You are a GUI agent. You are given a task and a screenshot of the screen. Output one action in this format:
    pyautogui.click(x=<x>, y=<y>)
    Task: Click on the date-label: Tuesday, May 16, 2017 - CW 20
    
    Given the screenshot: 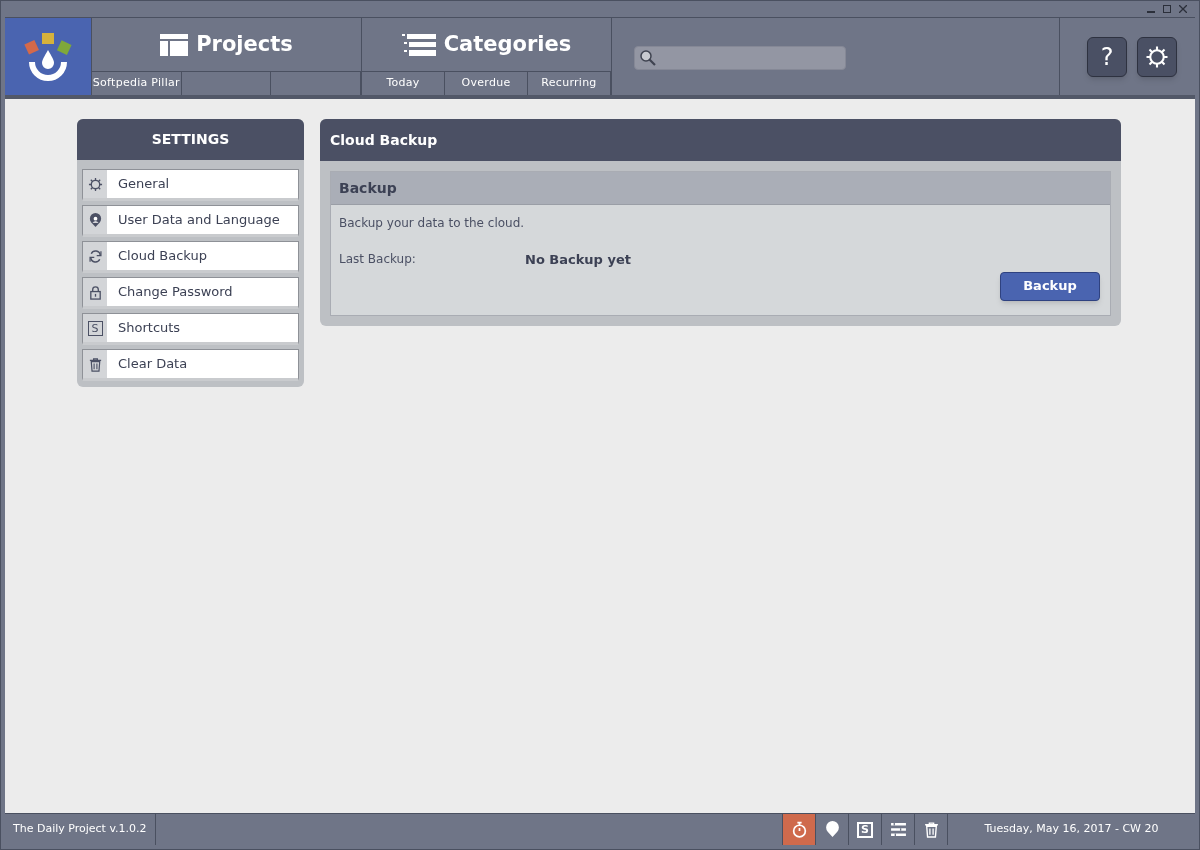 What is the action you would take?
    pyautogui.click(x=1071, y=829)
    